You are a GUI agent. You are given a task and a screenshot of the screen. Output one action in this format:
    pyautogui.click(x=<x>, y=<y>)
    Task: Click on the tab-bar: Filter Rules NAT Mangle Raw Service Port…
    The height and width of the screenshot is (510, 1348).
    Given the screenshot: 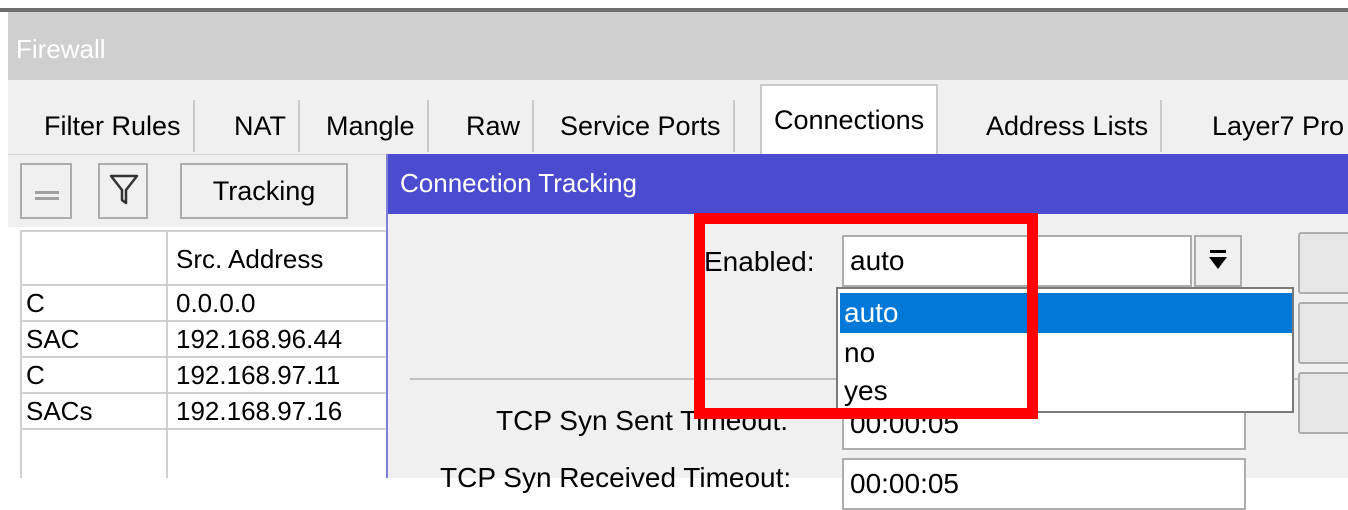 What is the action you would take?
    pyautogui.click(x=678, y=117)
    